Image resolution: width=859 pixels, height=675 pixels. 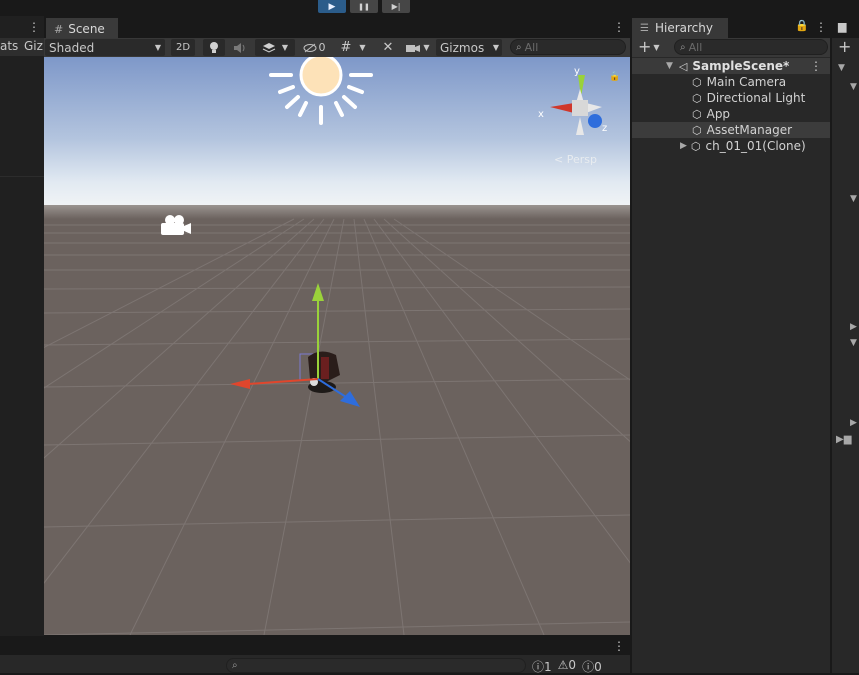 I want to click on audio-toggle, so click(x=240, y=47).